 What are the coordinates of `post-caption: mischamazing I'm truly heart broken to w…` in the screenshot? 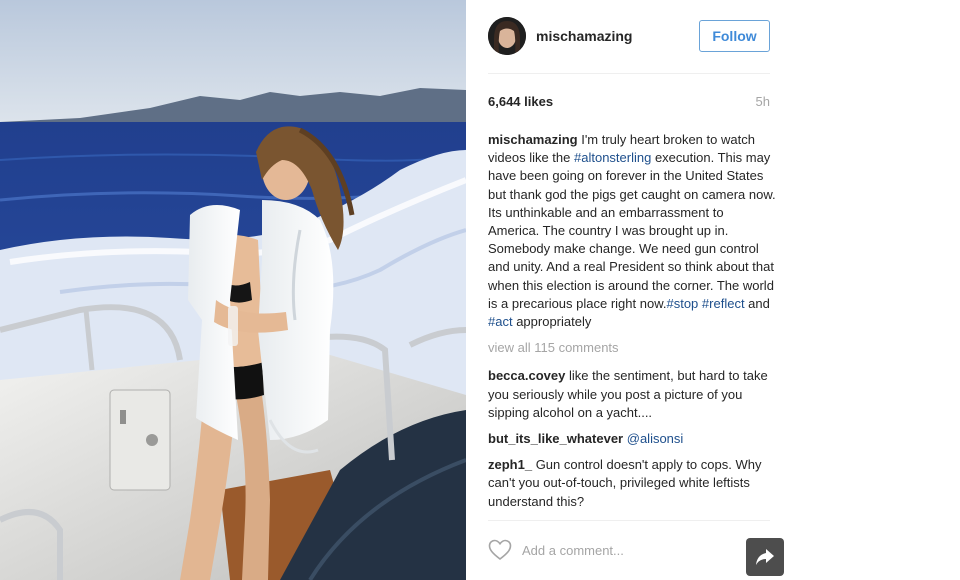 It's located at (632, 231).